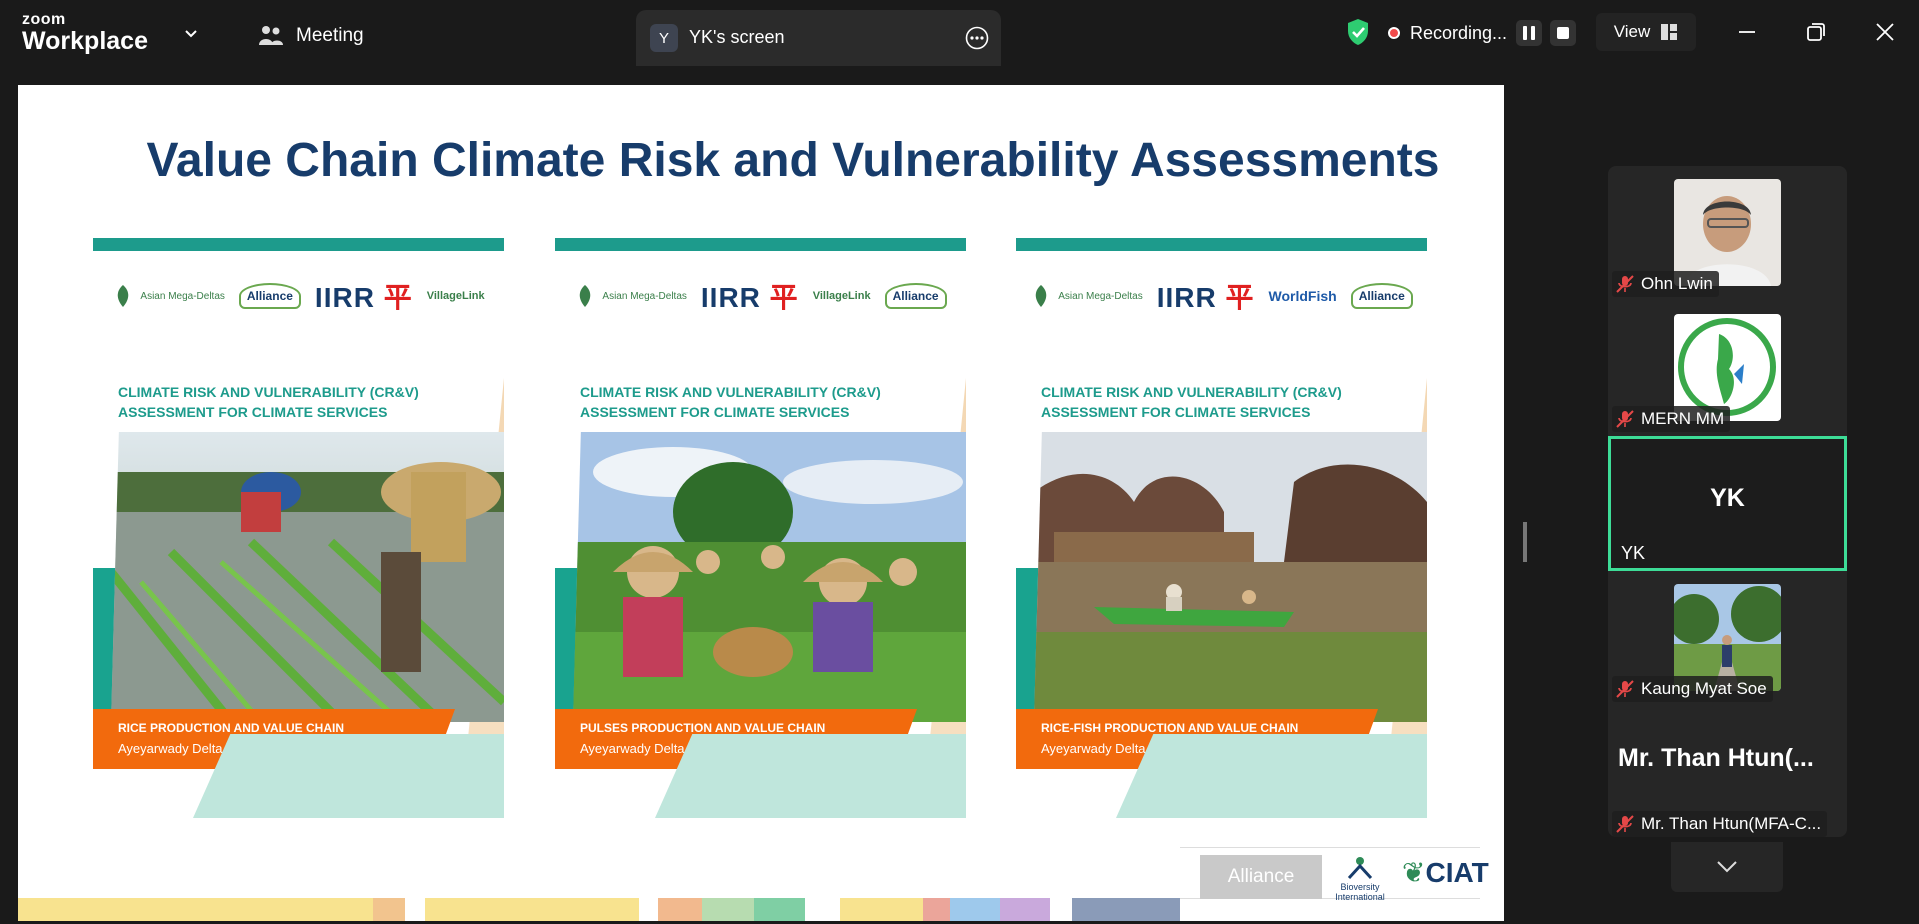 The height and width of the screenshot is (924, 1919). I want to click on record-dot-icon, so click(1394, 33).